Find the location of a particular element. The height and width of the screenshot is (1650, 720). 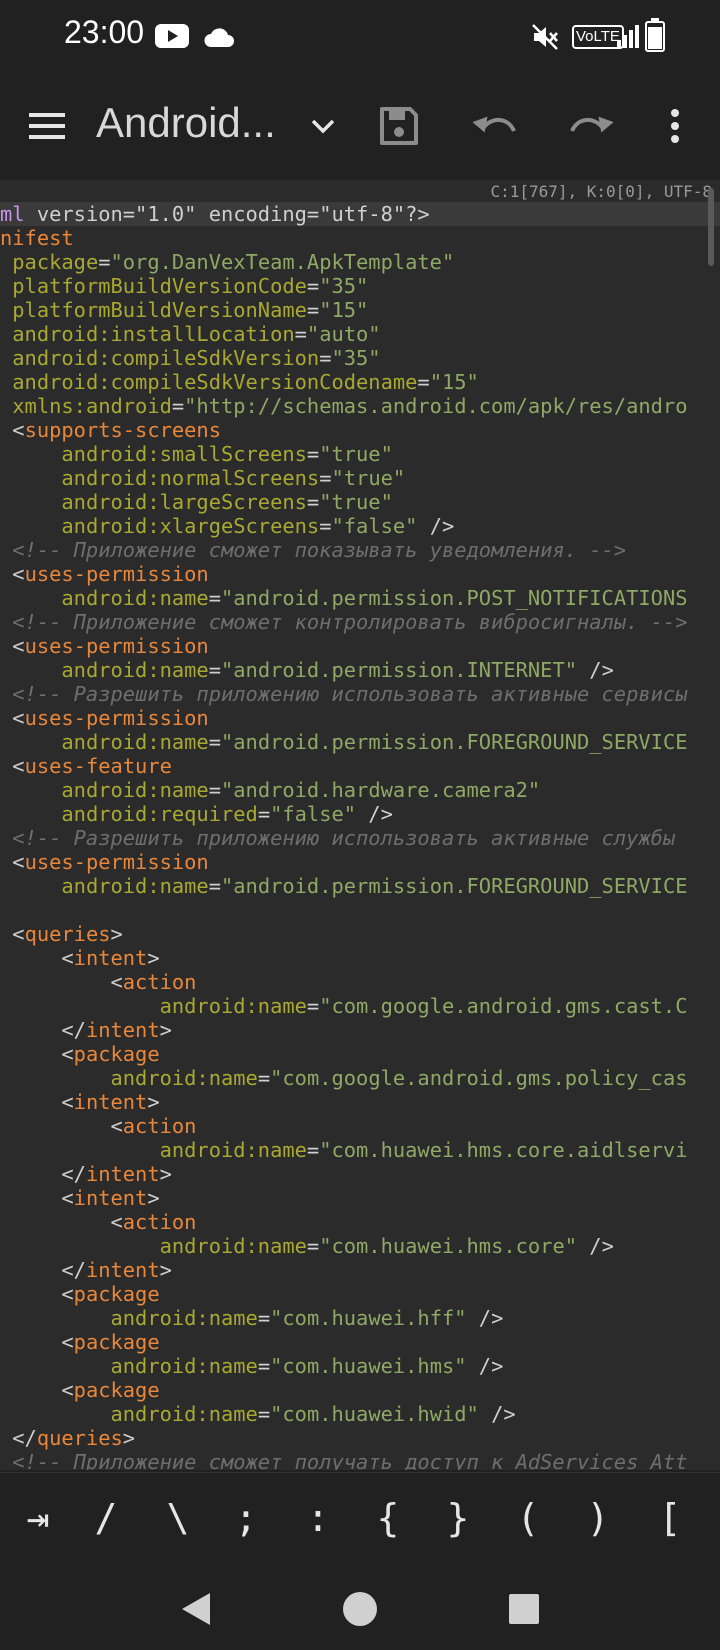

code-line: android:installLocation="auto" is located at coordinates (360, 334).